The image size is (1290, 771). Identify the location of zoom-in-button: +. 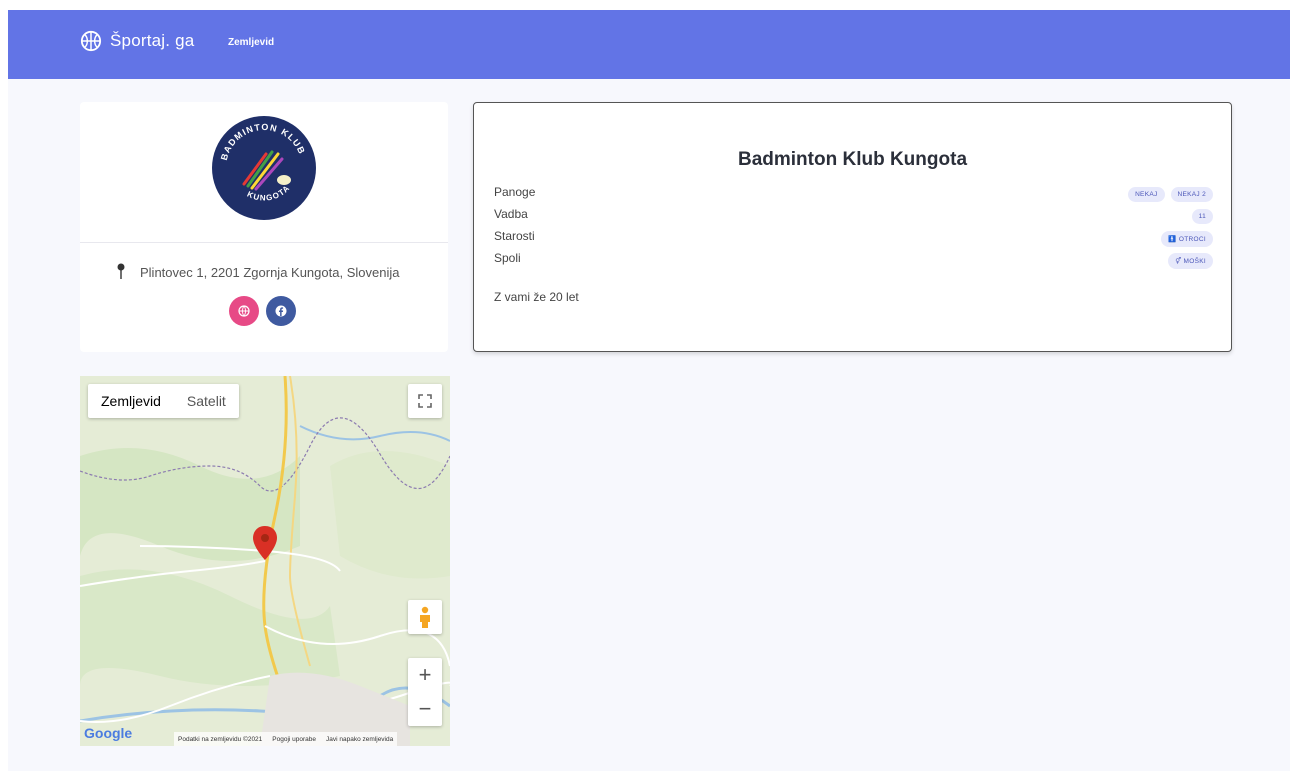
(425, 675).